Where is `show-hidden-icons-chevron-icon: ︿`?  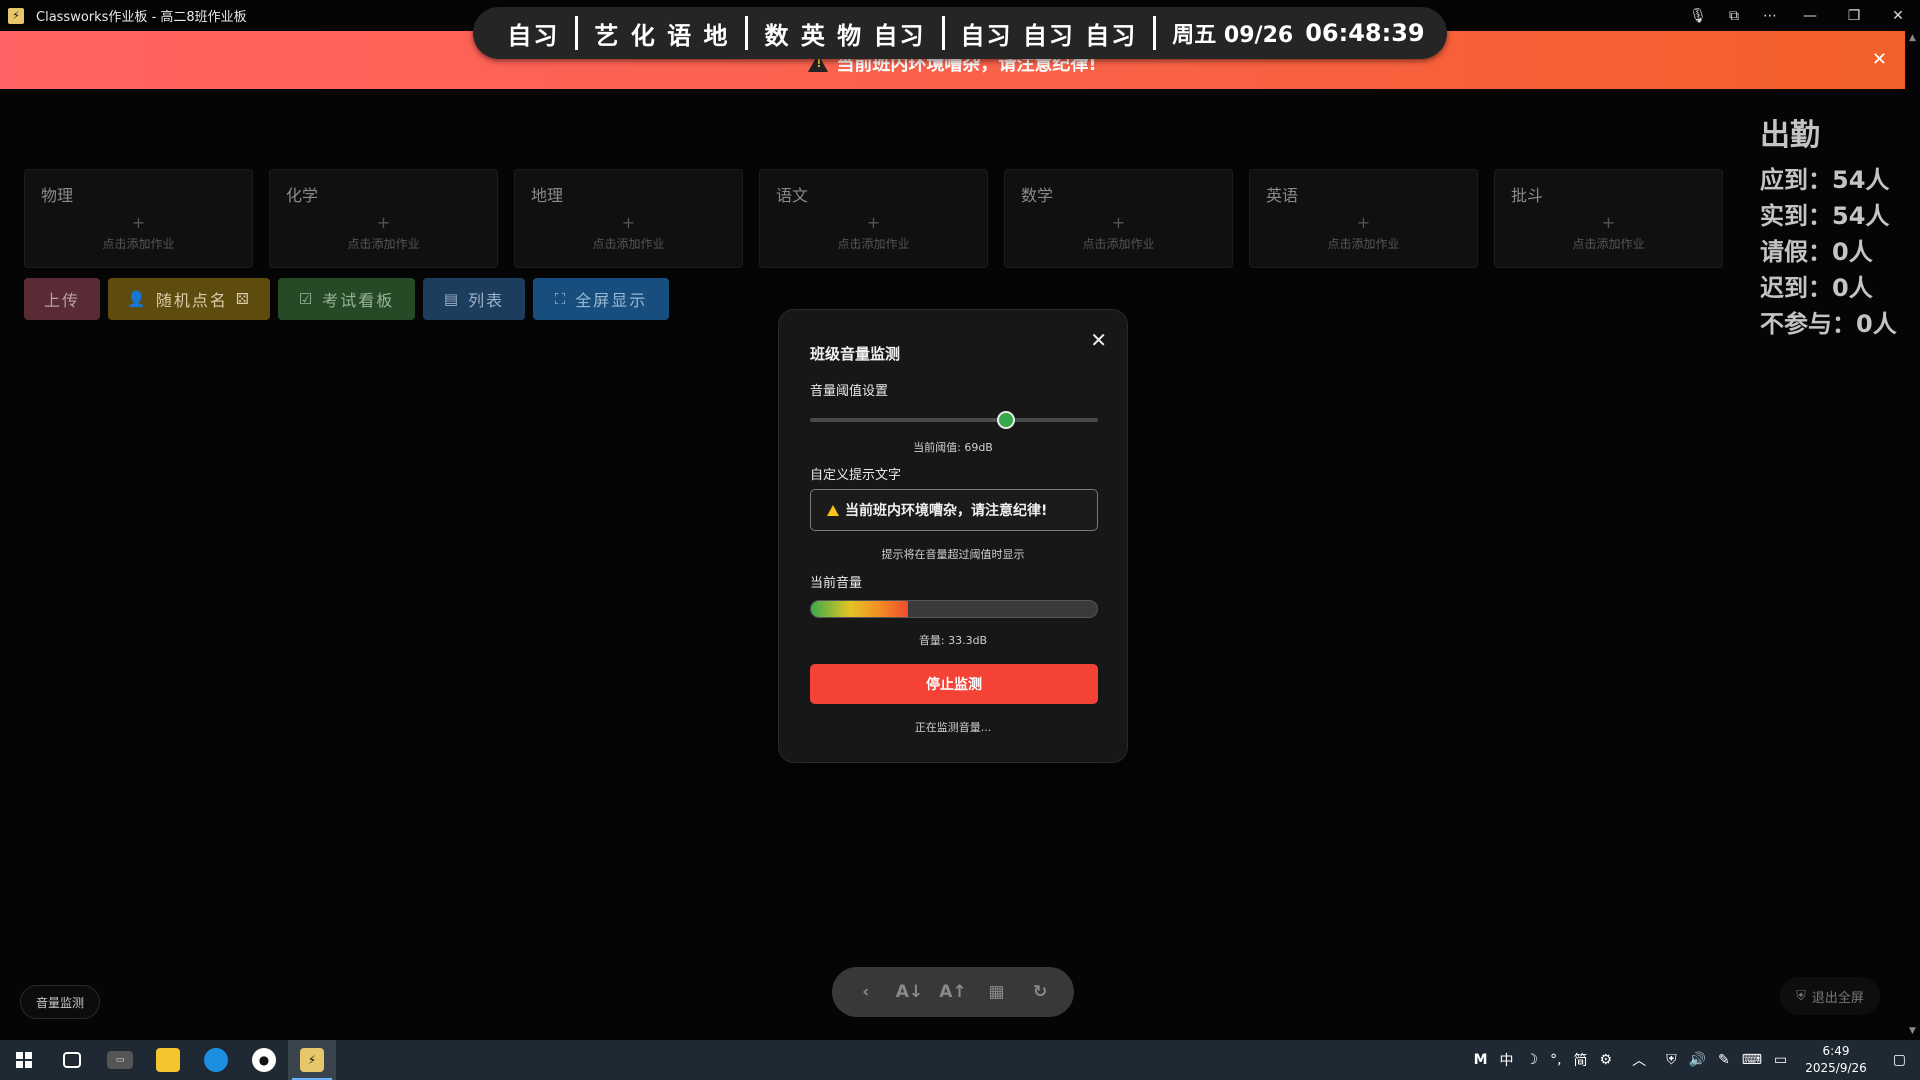
show-hidden-icons-chevron-icon: ︿ is located at coordinates (1639, 1060).